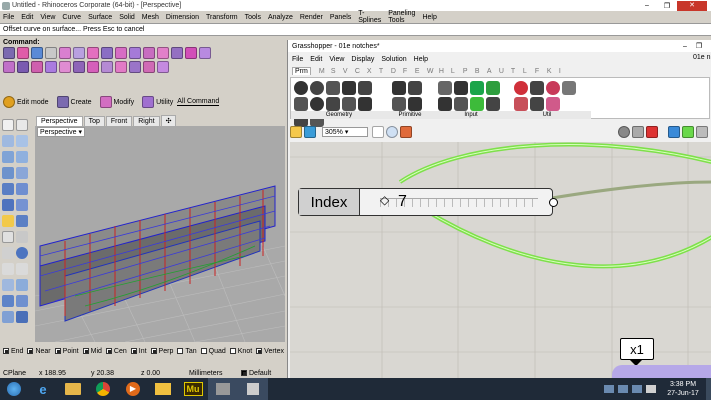 The height and width of the screenshot is (400, 711). Describe the element at coordinates (317, 88) in the screenshot. I see `gh-circle-icon` at that location.